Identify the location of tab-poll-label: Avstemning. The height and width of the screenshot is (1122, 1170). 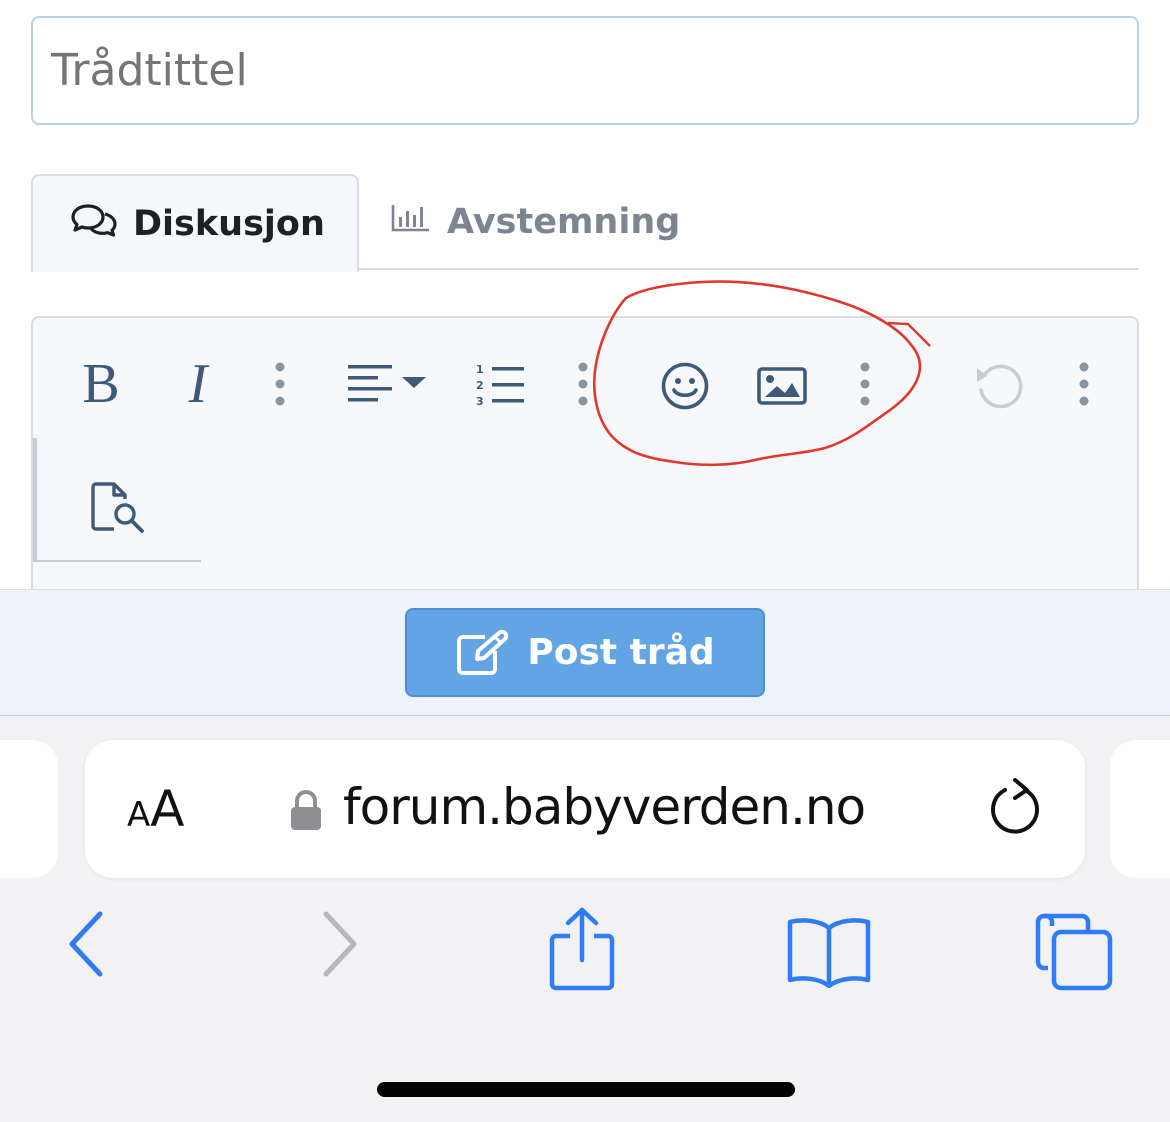
(564, 222).